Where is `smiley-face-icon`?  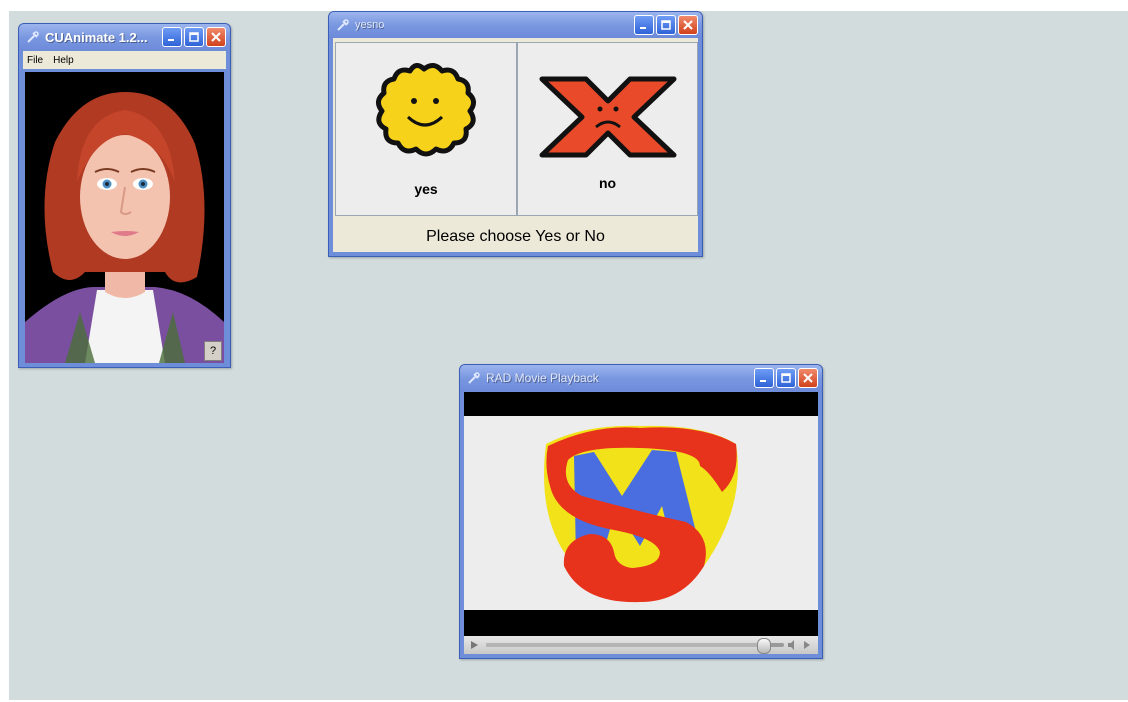 smiley-face-icon is located at coordinates (426, 110).